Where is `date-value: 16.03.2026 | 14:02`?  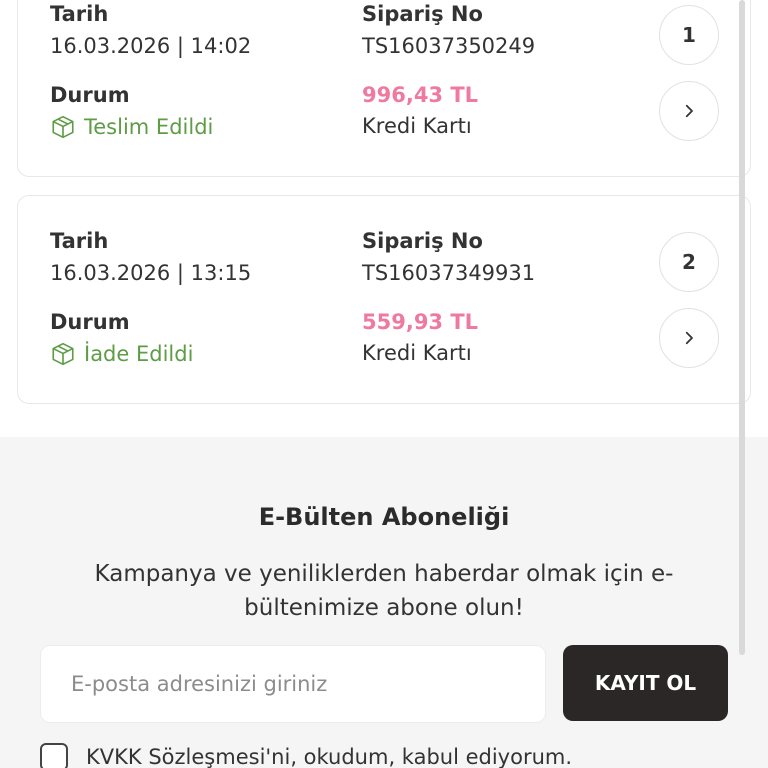
date-value: 16.03.2026 | 14:02 is located at coordinates (151, 46).